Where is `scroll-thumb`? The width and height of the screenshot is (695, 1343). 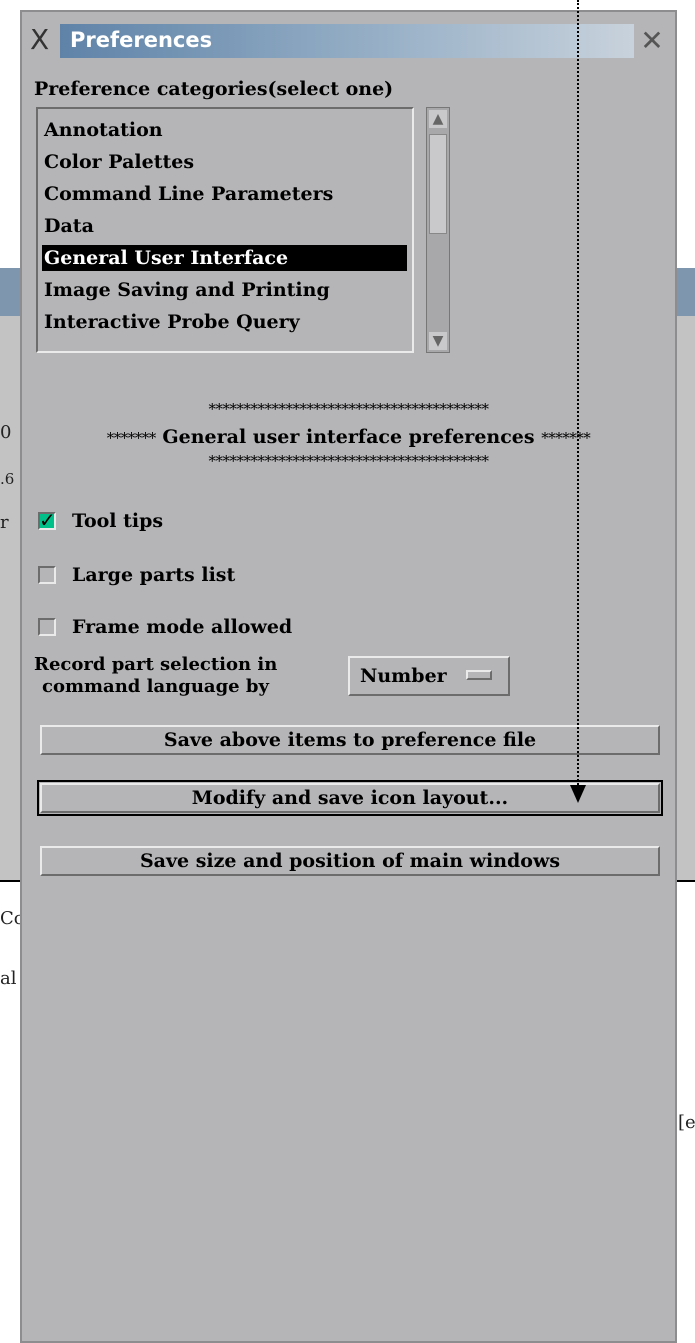 scroll-thumb is located at coordinates (438, 184).